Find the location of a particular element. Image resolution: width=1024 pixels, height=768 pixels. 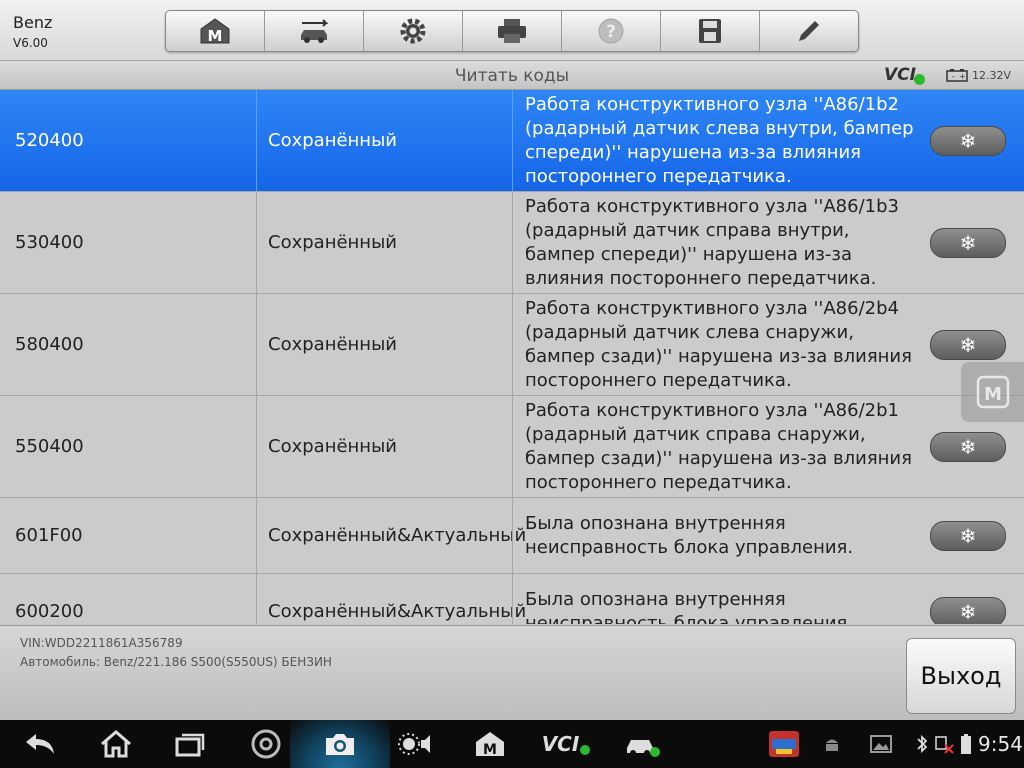

camera-app-button is located at coordinates (340, 744).